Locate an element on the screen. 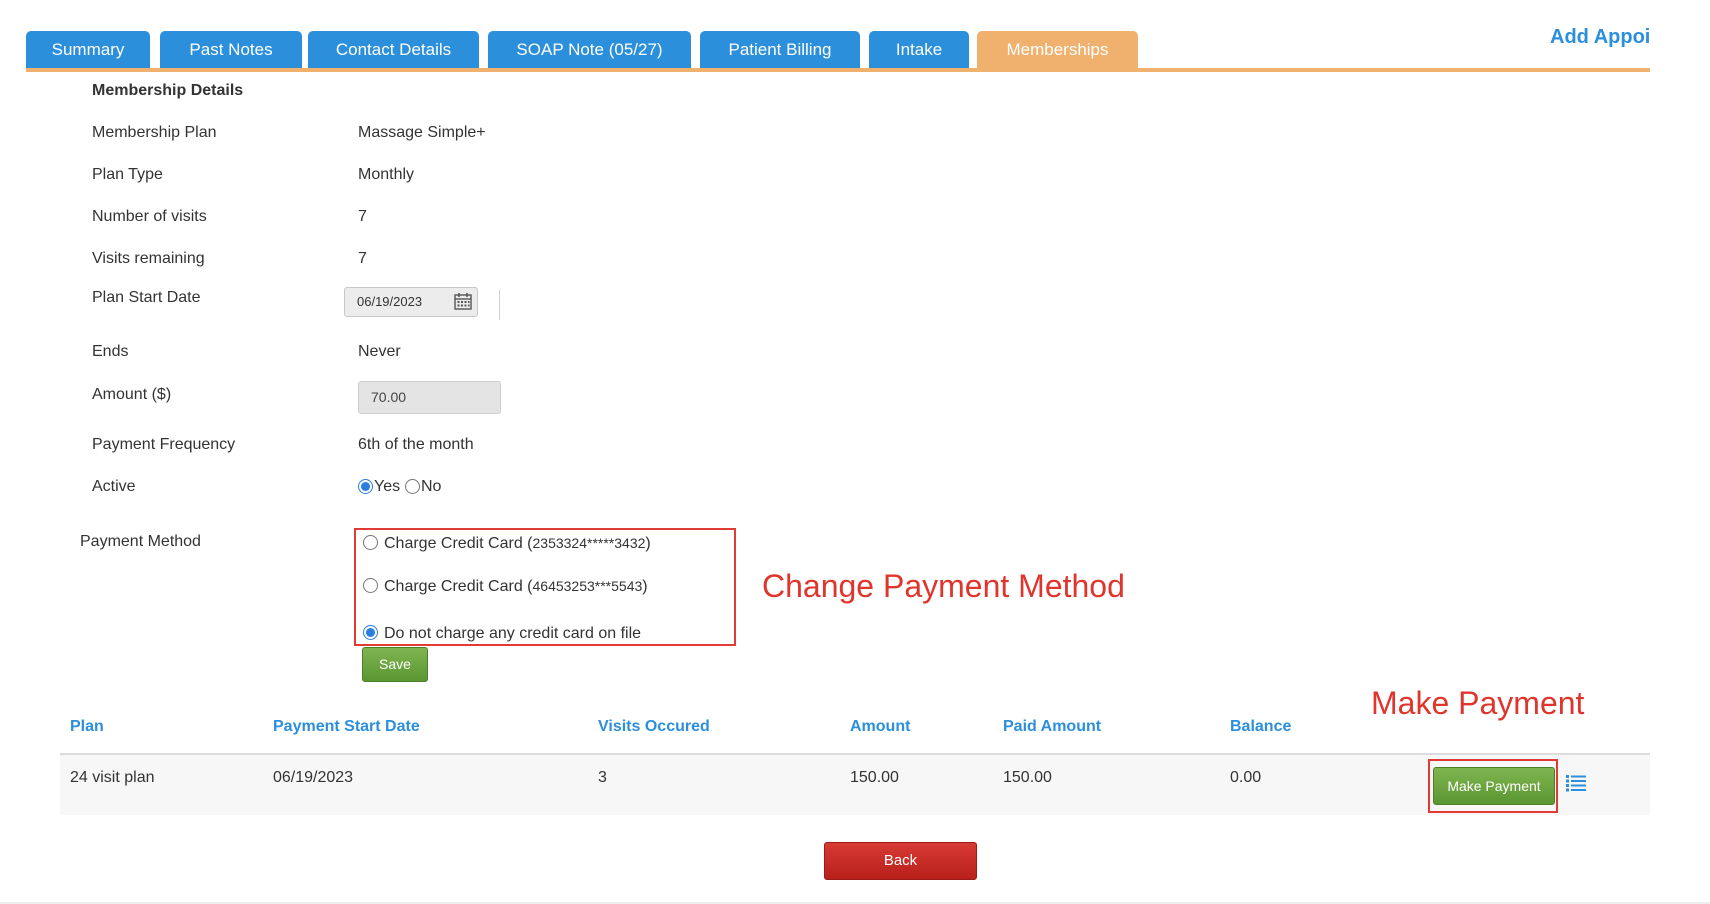 Image resolution: width=1710 pixels, height=904 pixels. cell-plan: 24 visit plan is located at coordinates (112, 777).